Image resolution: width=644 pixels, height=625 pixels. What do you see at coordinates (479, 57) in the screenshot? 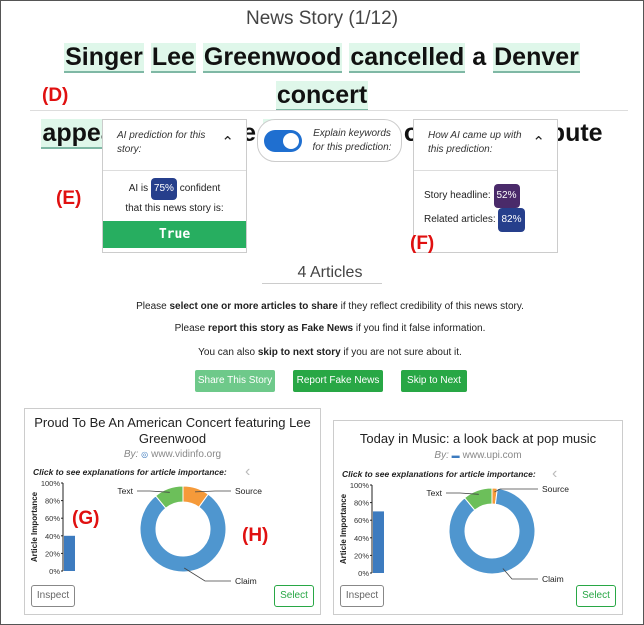
I see `headline-text: a` at bounding box center [479, 57].